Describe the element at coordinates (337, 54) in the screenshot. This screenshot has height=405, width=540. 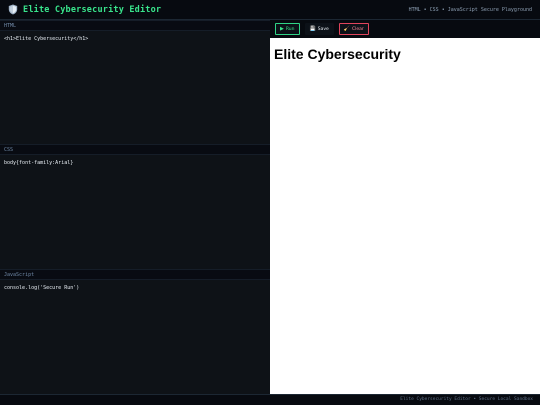
I see `preview-heading: Elite Cybersecurity` at that location.